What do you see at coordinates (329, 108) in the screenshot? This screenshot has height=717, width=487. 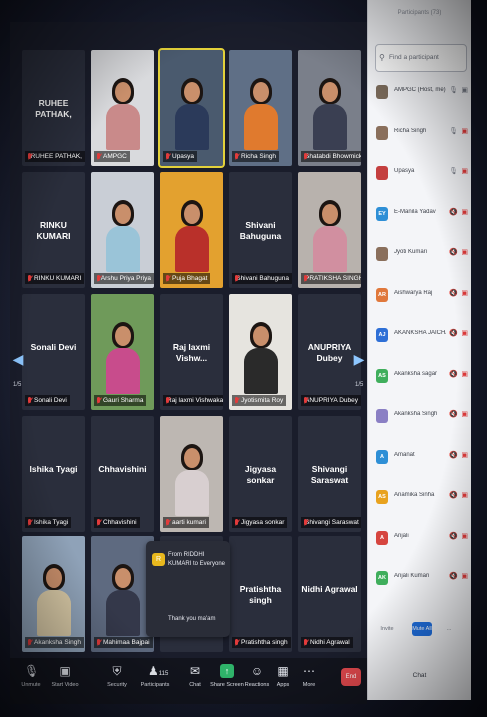 I see `participant-tile: Shatabdi Bhowmick` at bounding box center [329, 108].